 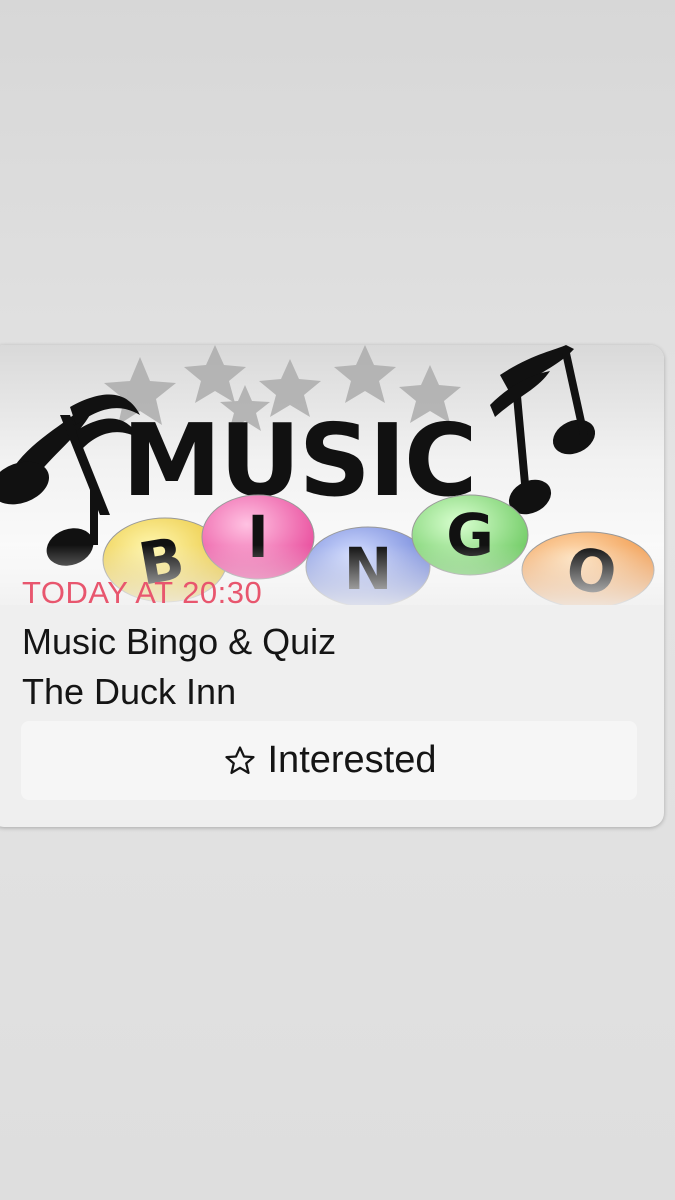 I want to click on event-title: Music Bingo & Quiz, so click(x=179, y=642).